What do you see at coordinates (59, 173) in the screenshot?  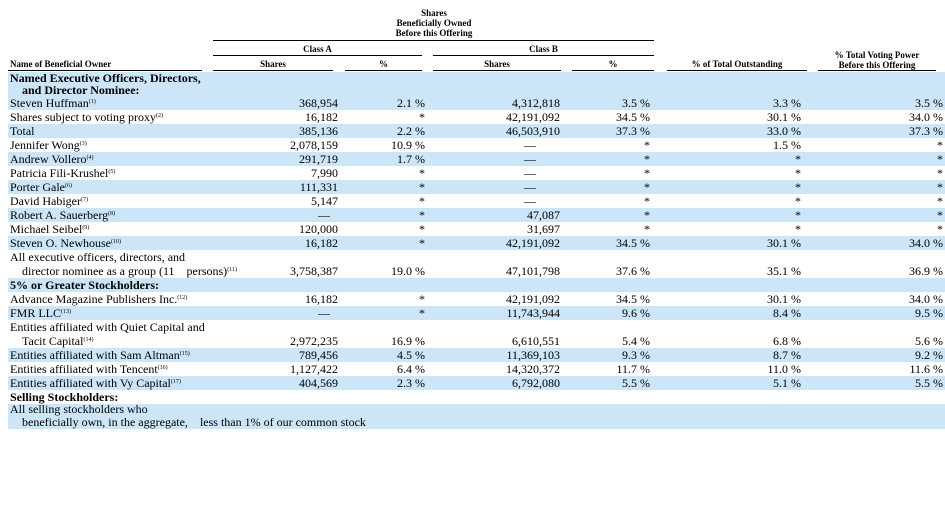 I see `owner-name-text: Patricia Fili-Krushel` at bounding box center [59, 173].